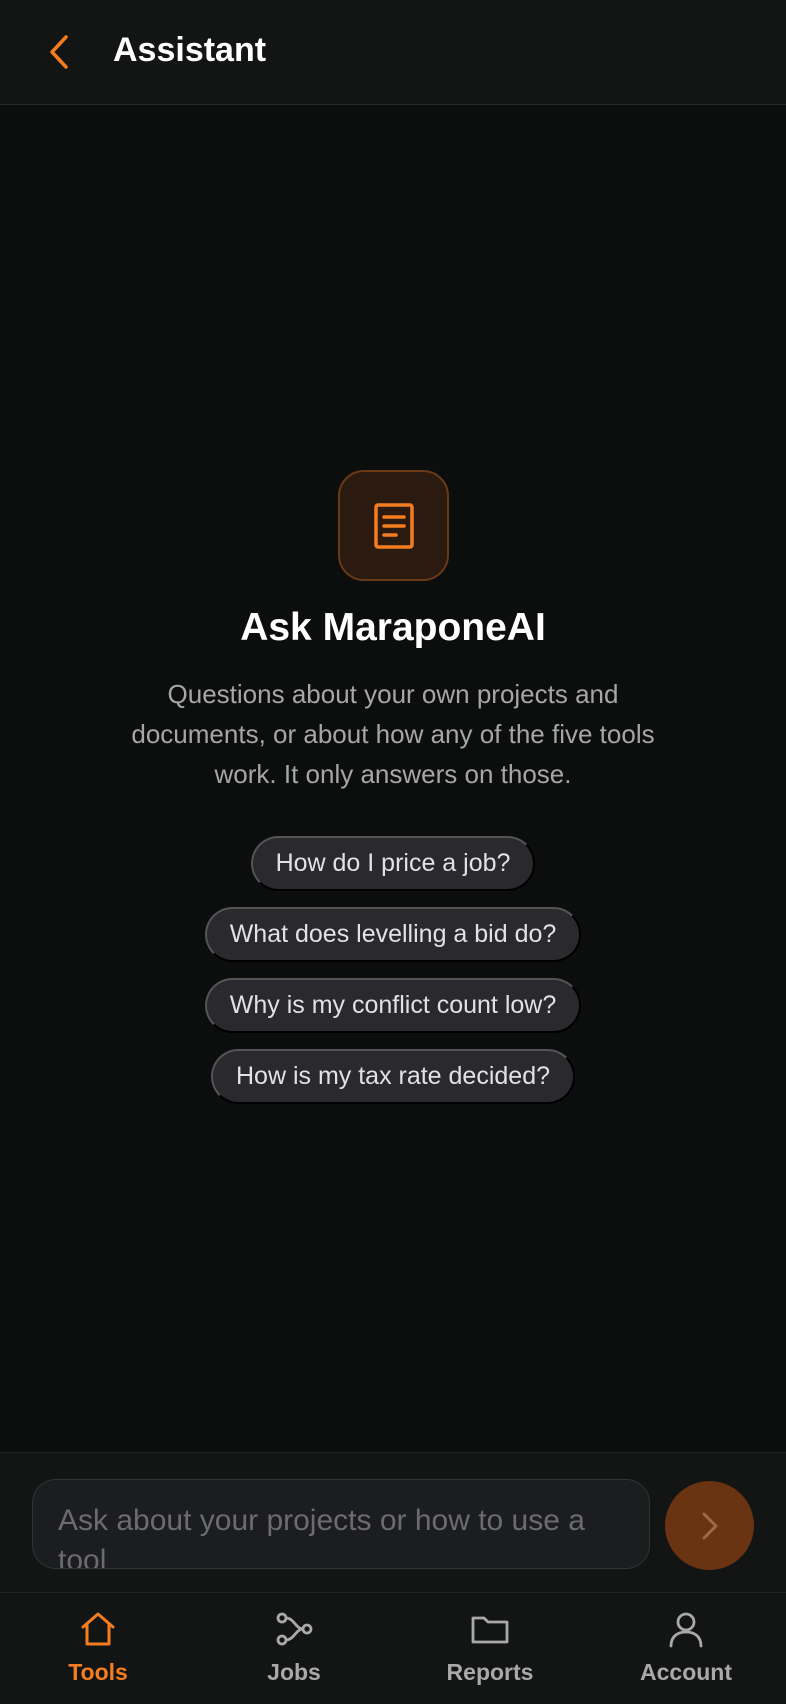 The height and width of the screenshot is (1704, 786). I want to click on tab-account-label: Account, so click(686, 1672).